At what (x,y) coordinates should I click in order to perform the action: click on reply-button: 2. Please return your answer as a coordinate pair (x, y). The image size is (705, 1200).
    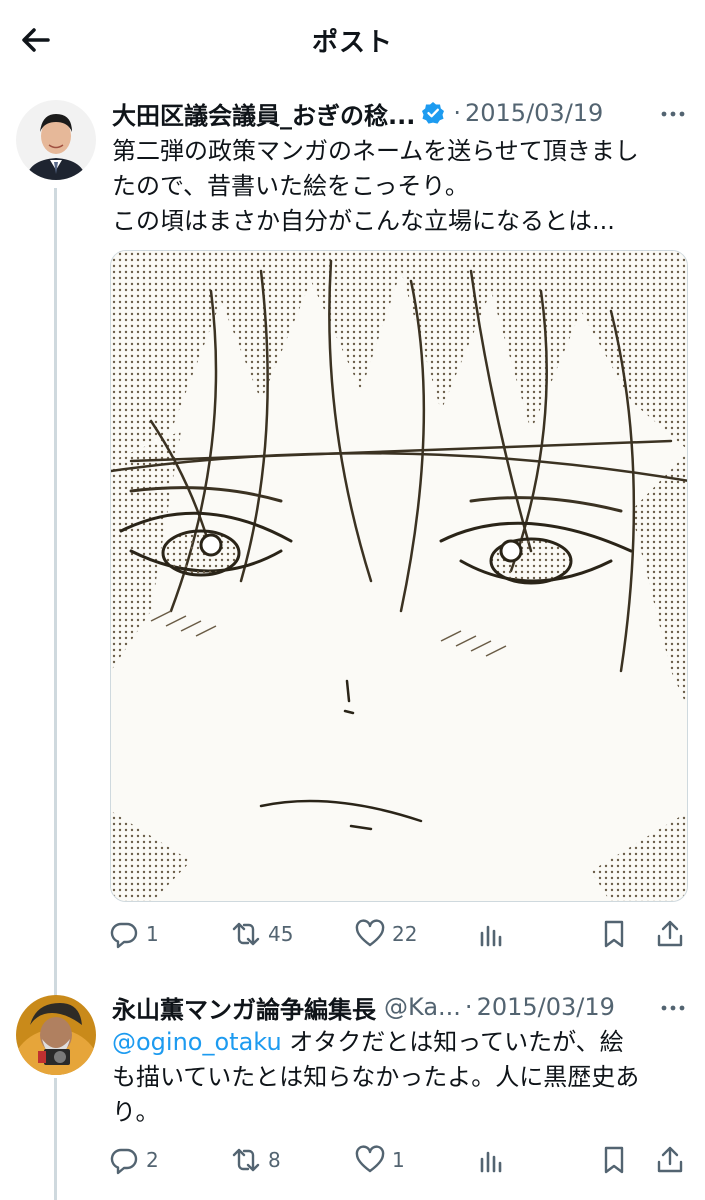
    Looking at the image, I should click on (133, 1160).